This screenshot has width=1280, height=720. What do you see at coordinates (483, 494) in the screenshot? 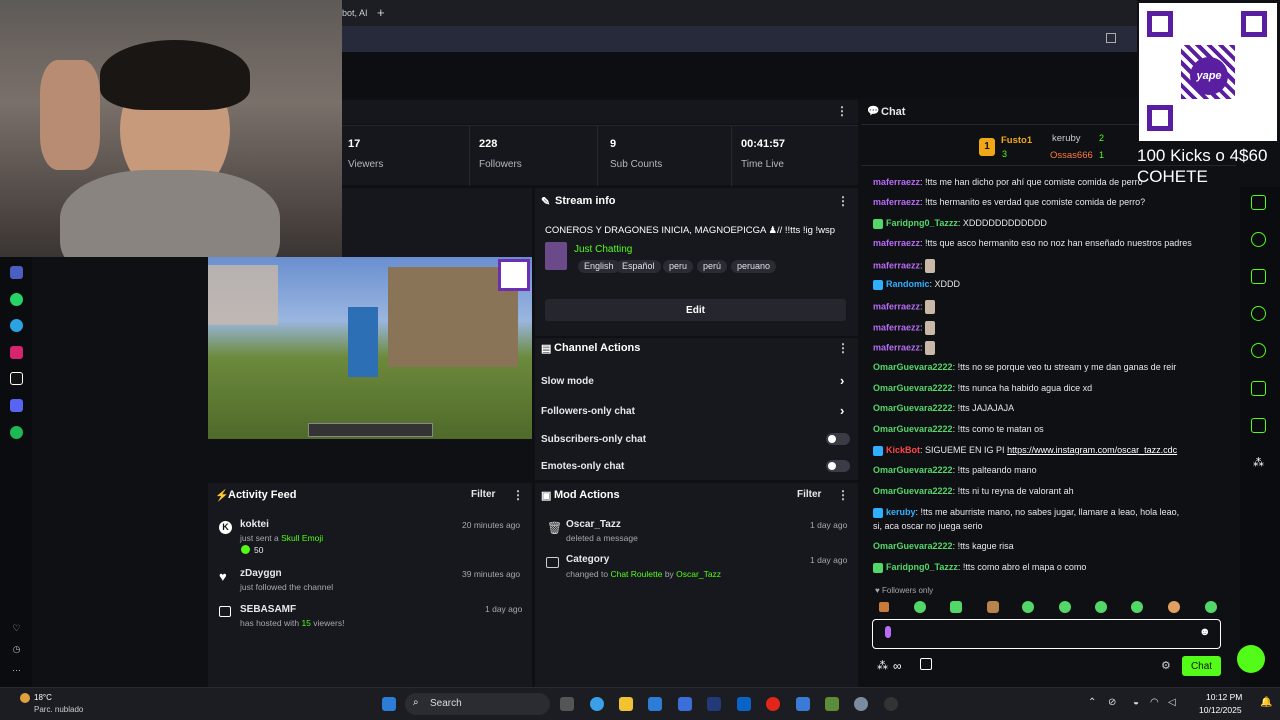
I see `activity-filter-button: Filter` at bounding box center [483, 494].